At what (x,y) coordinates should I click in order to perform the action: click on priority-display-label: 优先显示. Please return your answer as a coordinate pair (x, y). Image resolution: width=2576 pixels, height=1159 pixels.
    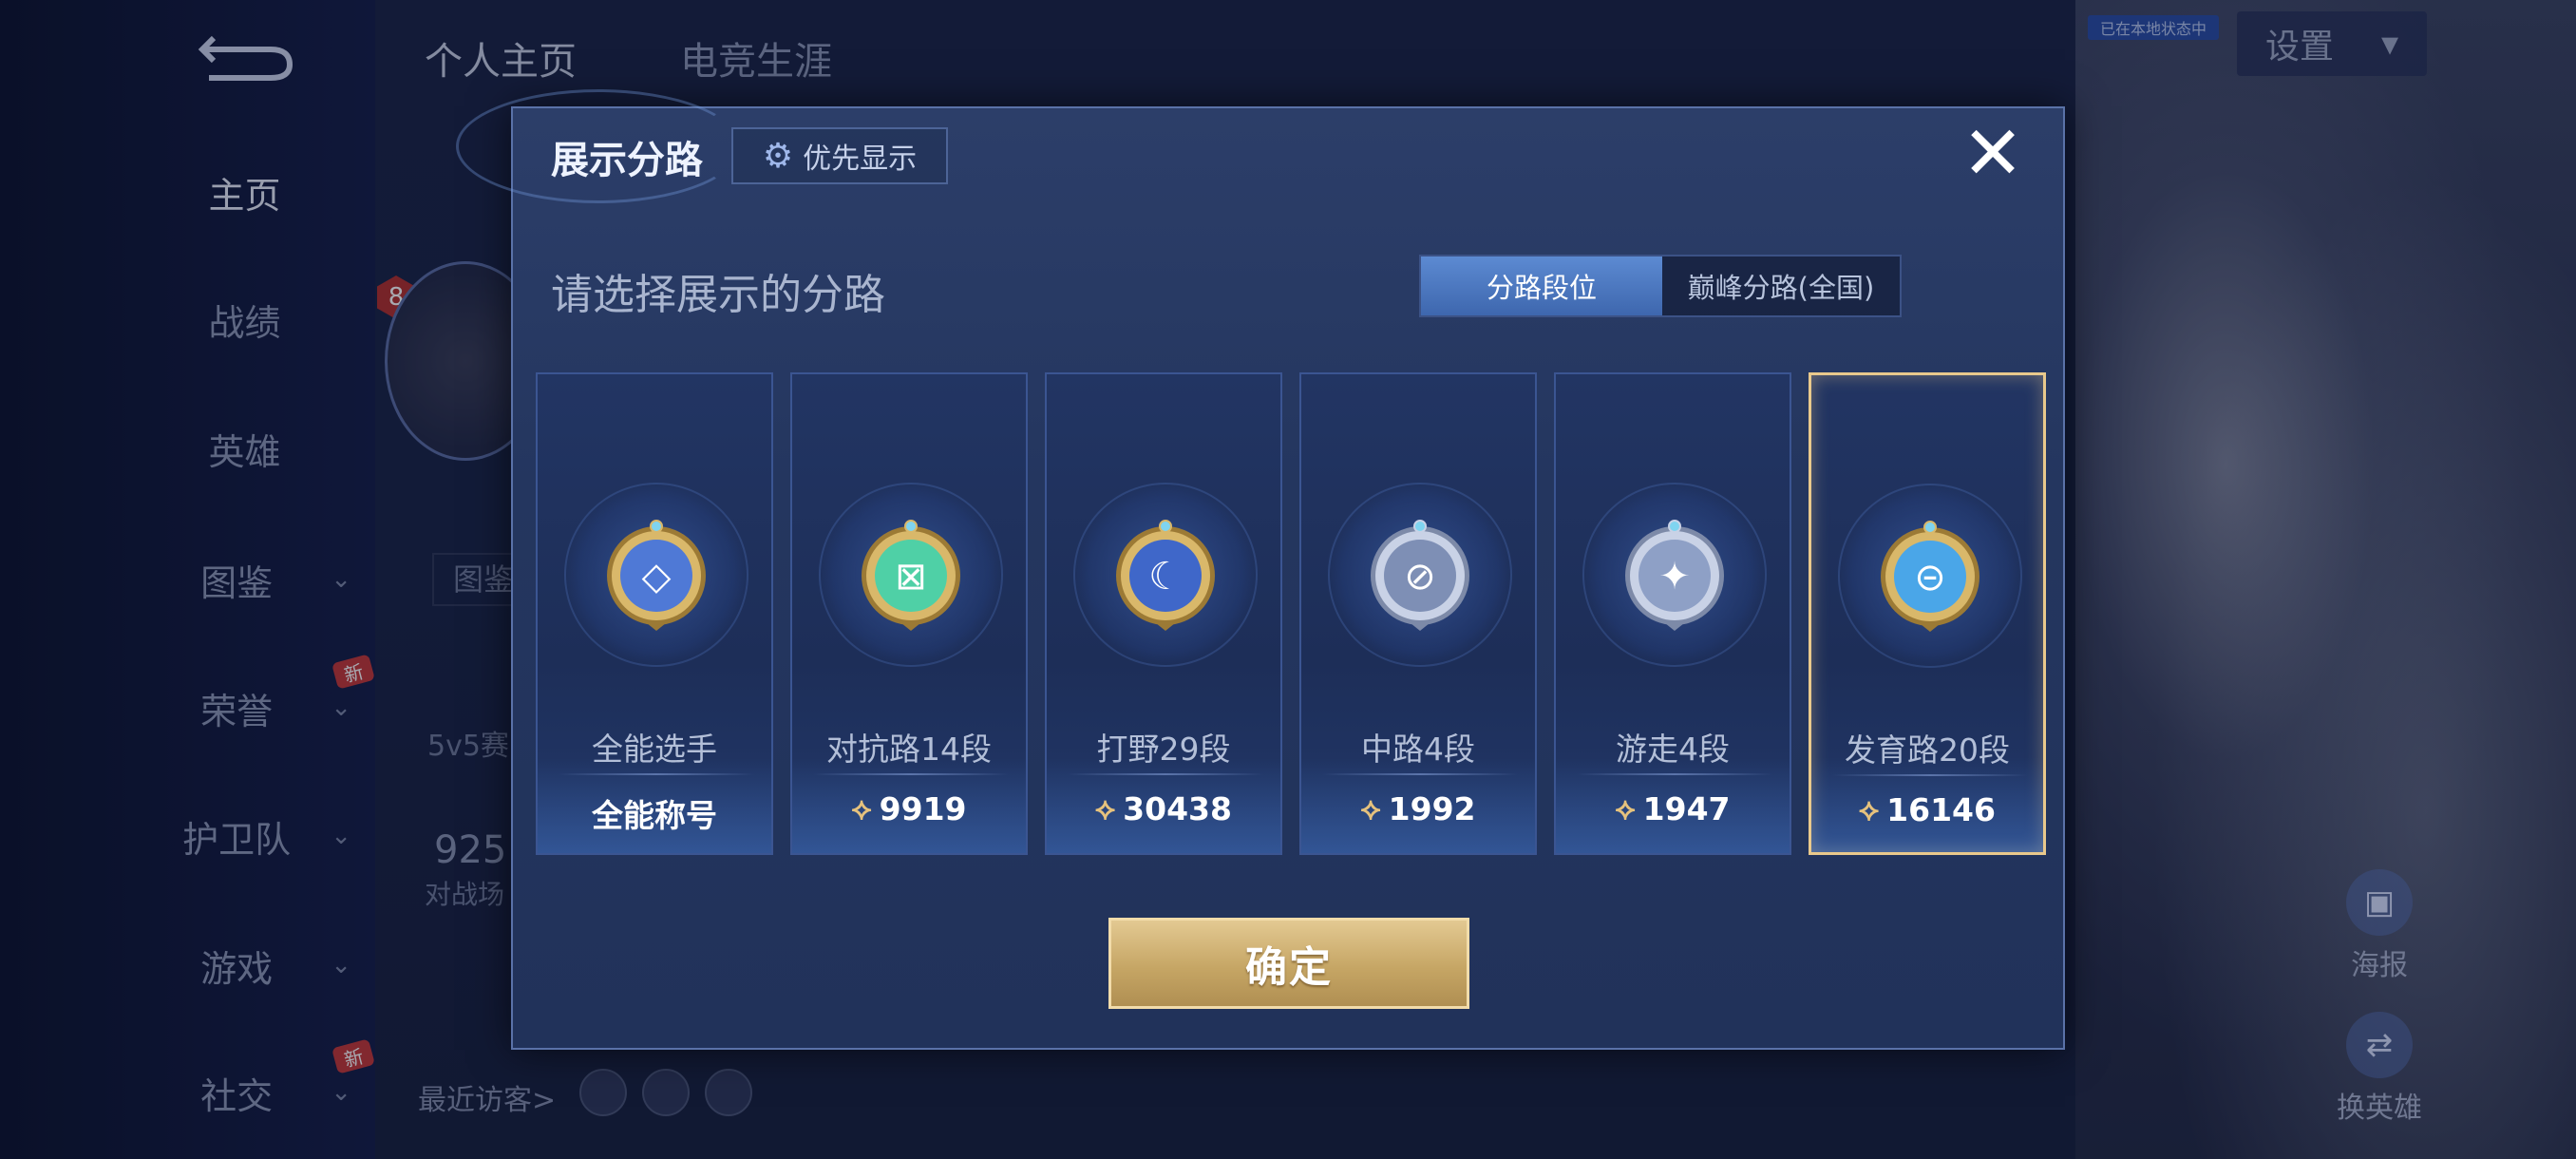
    Looking at the image, I should click on (860, 159).